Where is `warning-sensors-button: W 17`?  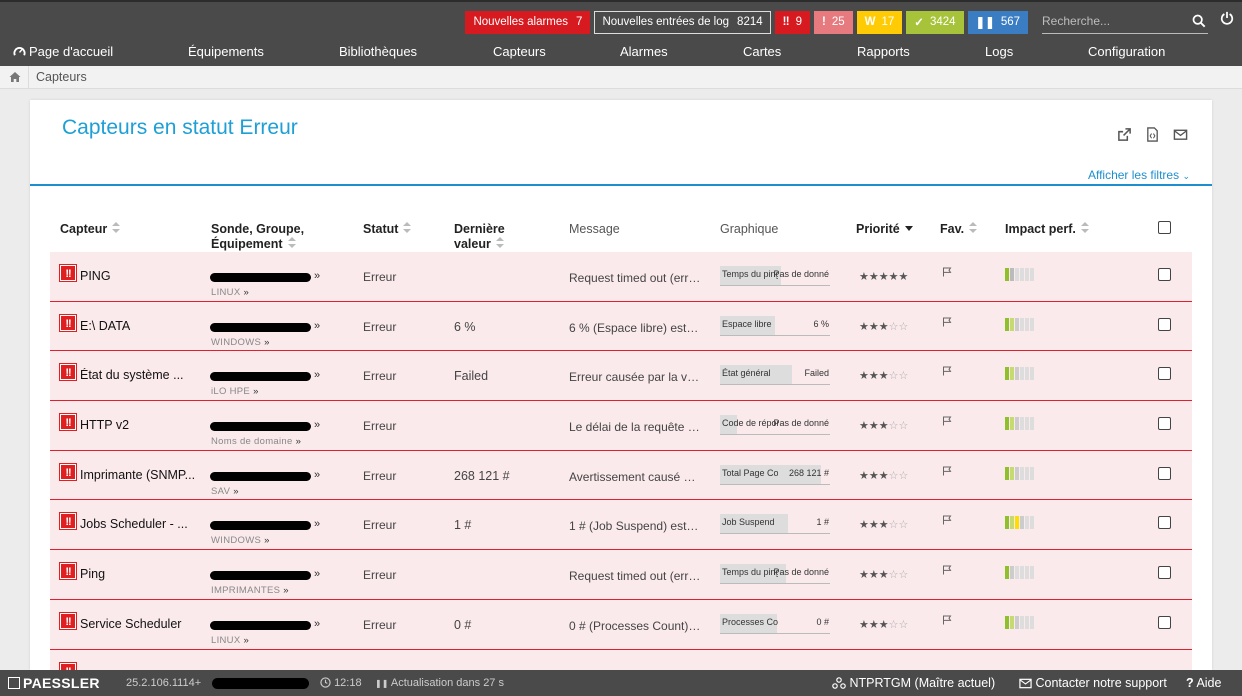
warning-sensors-button: W 17 is located at coordinates (879, 22).